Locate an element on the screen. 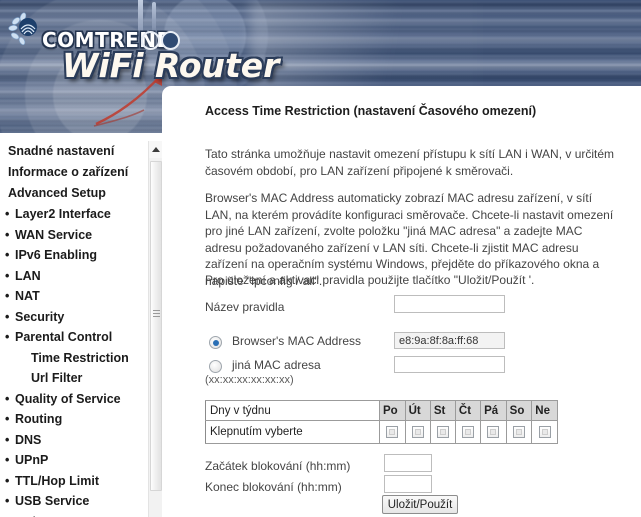 The width and height of the screenshot is (641, 517). days-table-header-row: Dny v týdnu Po Út St Čt Pá So Ne is located at coordinates (381, 410).